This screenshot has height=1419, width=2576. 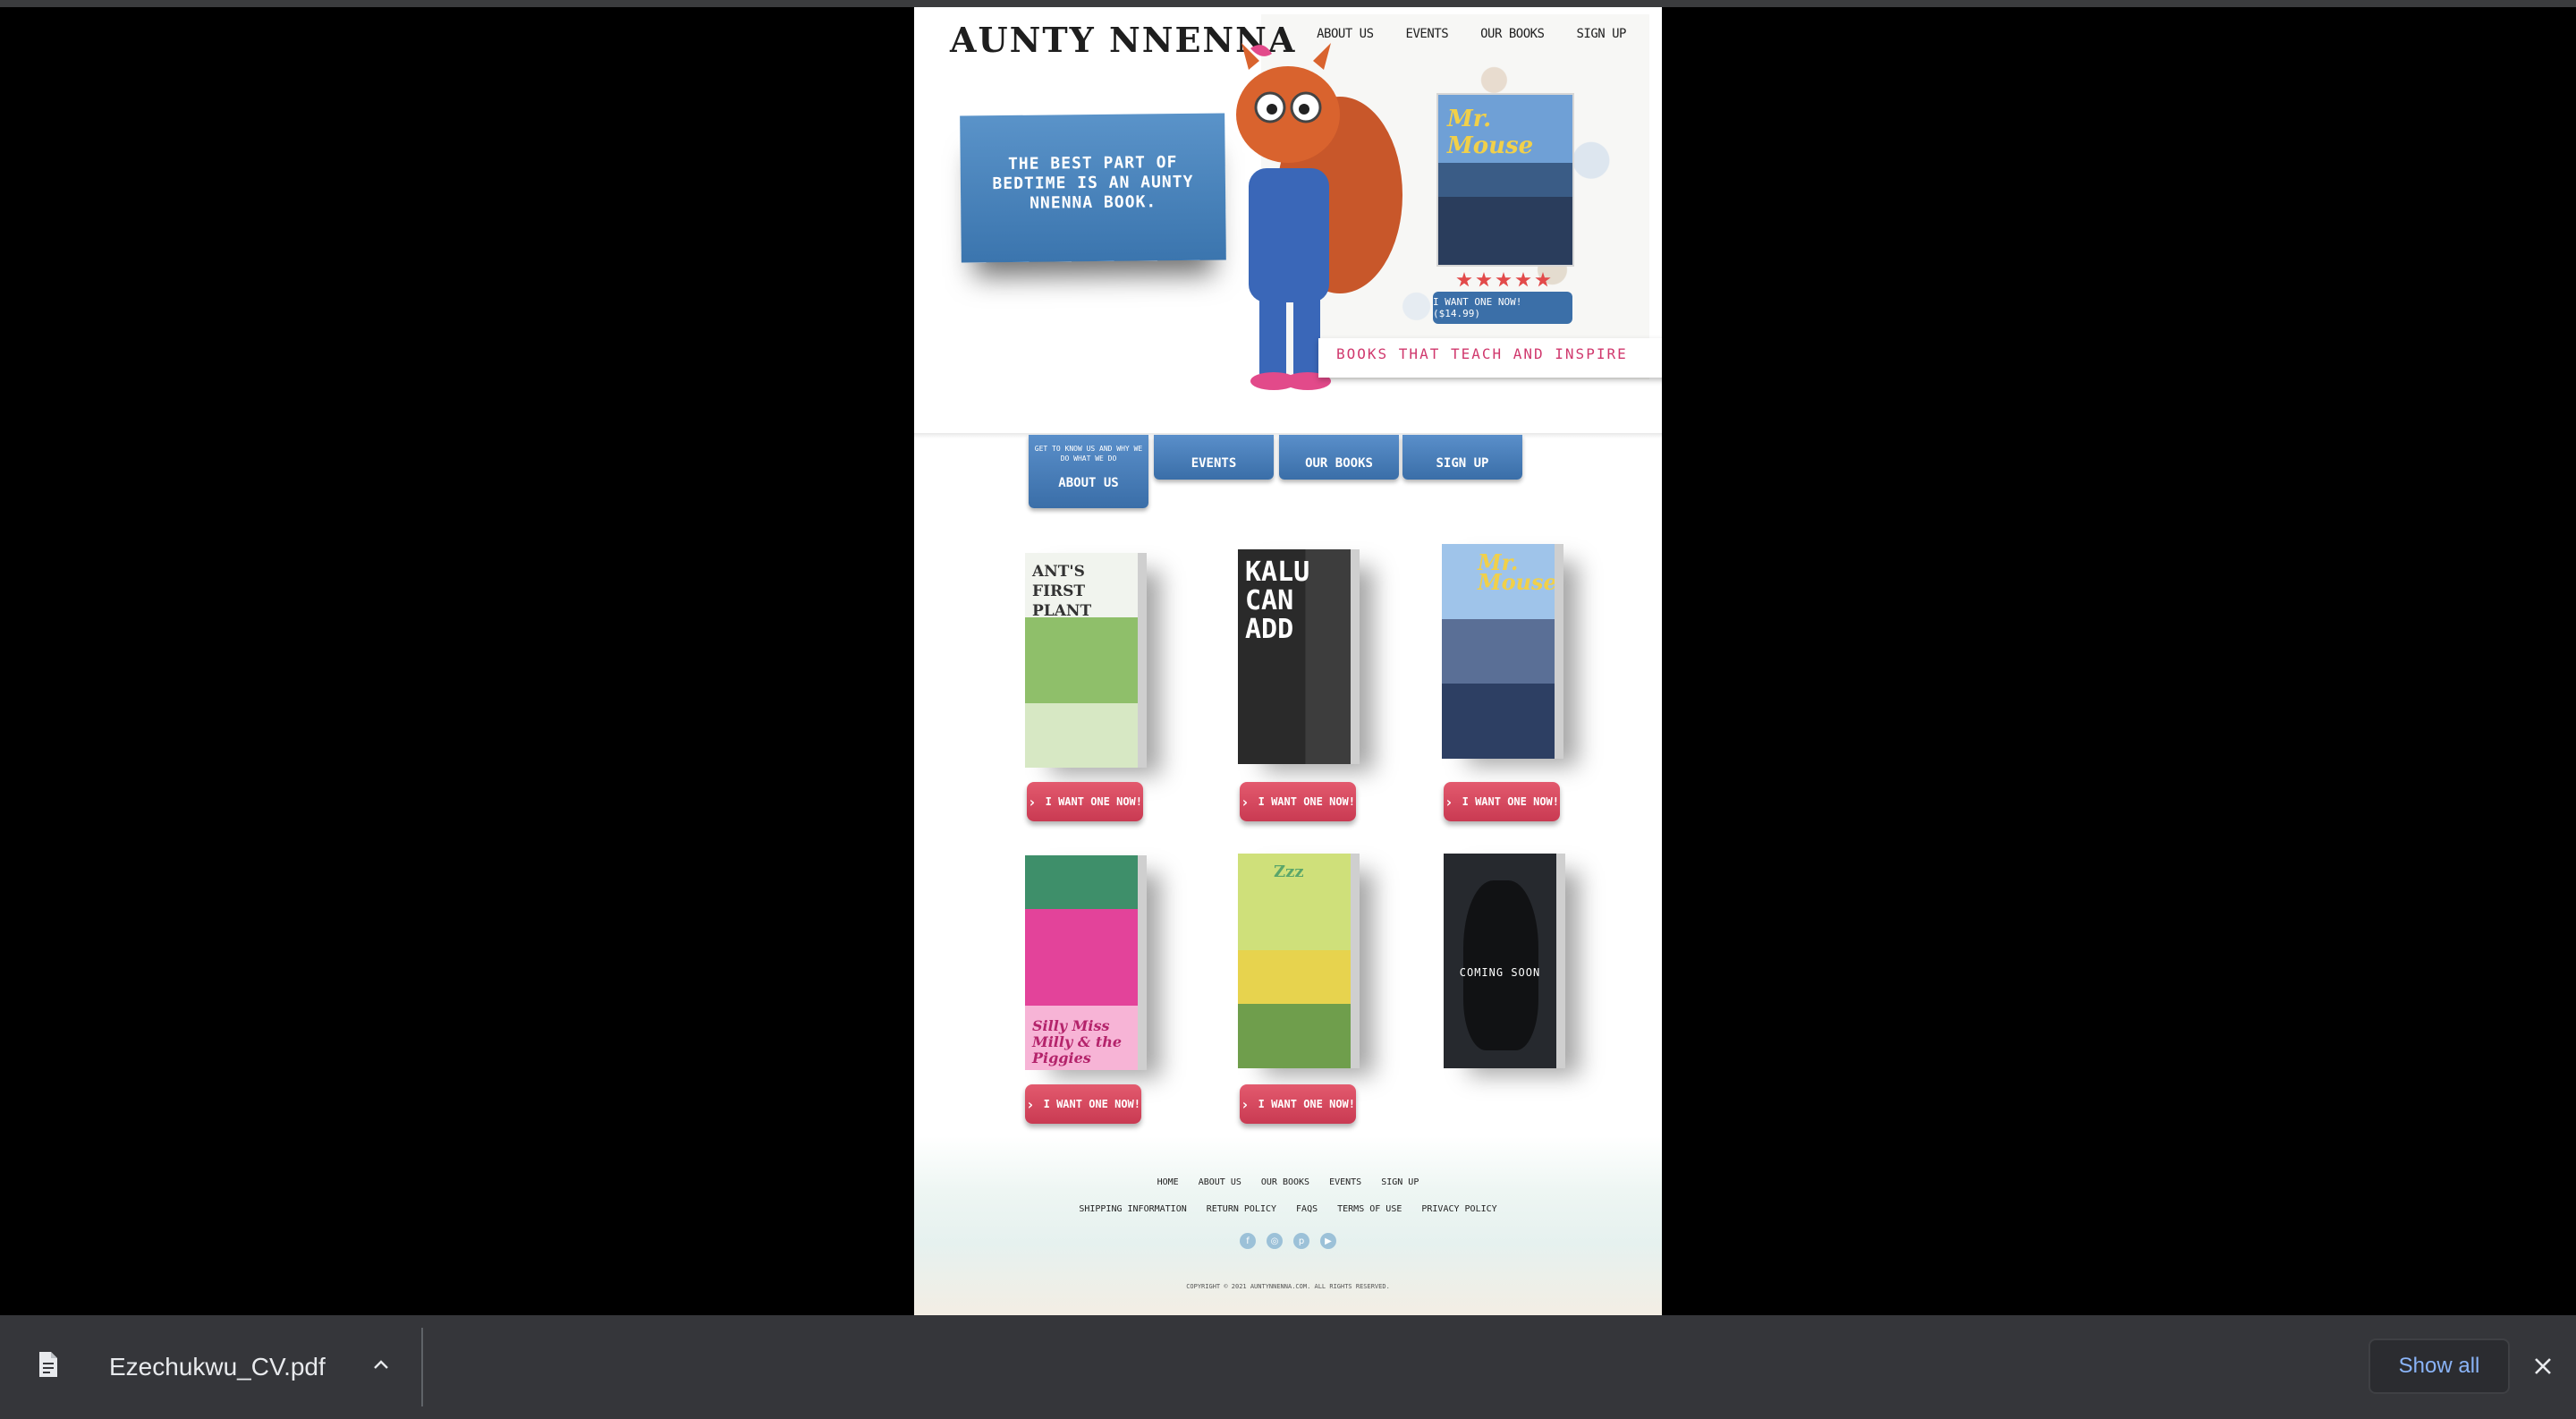 I want to click on footer-link-about-us: ABOUT US, so click(x=1220, y=1182).